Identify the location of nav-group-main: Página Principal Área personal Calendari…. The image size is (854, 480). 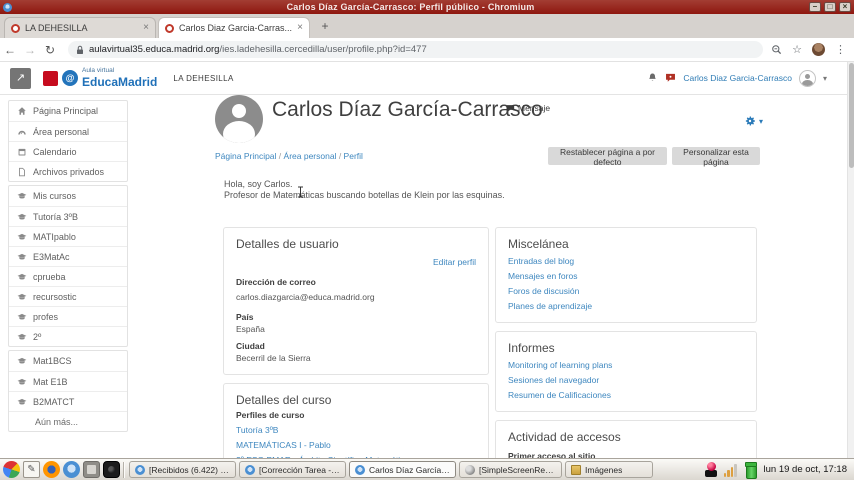
(68, 141).